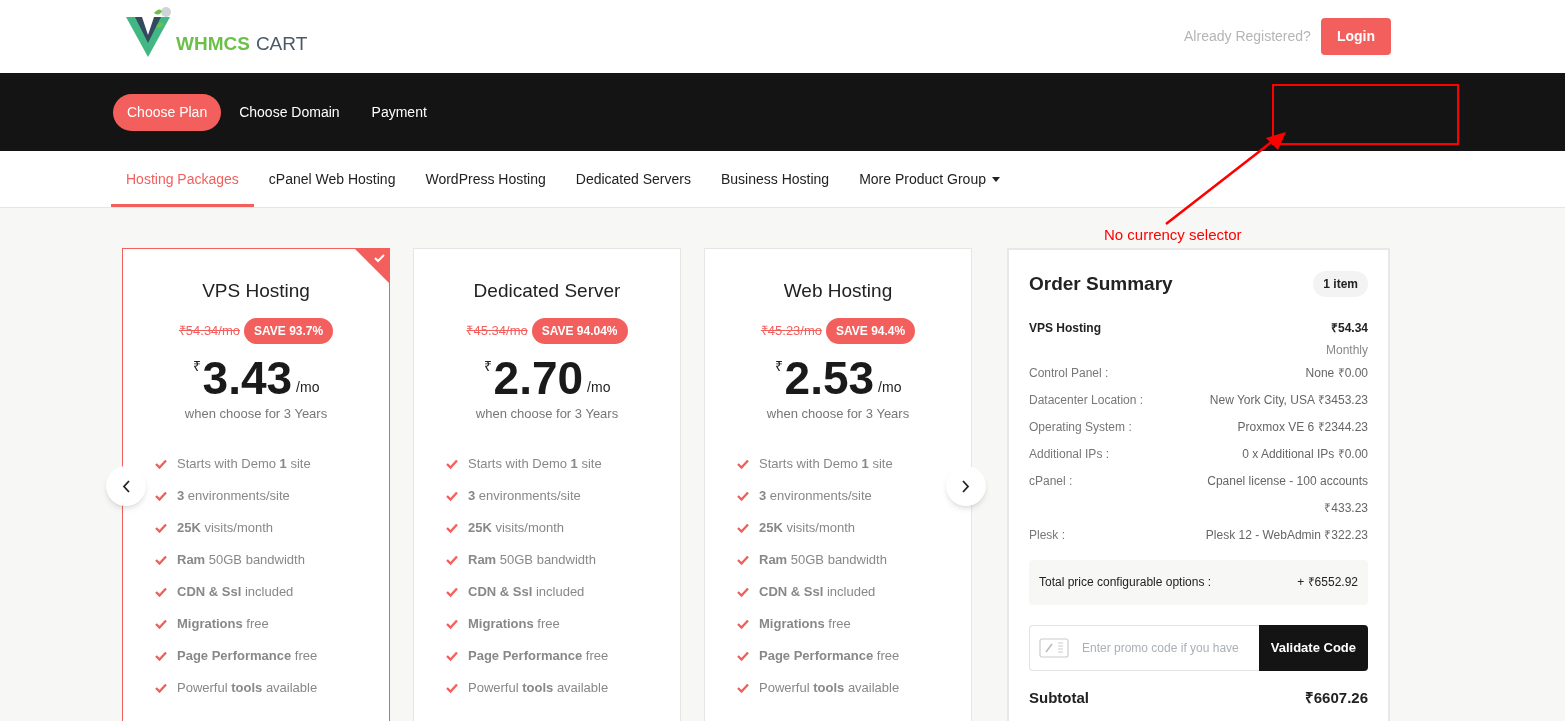 The width and height of the screenshot is (1565, 721). Describe the element at coordinates (485, 179) in the screenshot. I see `product-group-tab: WordPress Hosting` at that location.